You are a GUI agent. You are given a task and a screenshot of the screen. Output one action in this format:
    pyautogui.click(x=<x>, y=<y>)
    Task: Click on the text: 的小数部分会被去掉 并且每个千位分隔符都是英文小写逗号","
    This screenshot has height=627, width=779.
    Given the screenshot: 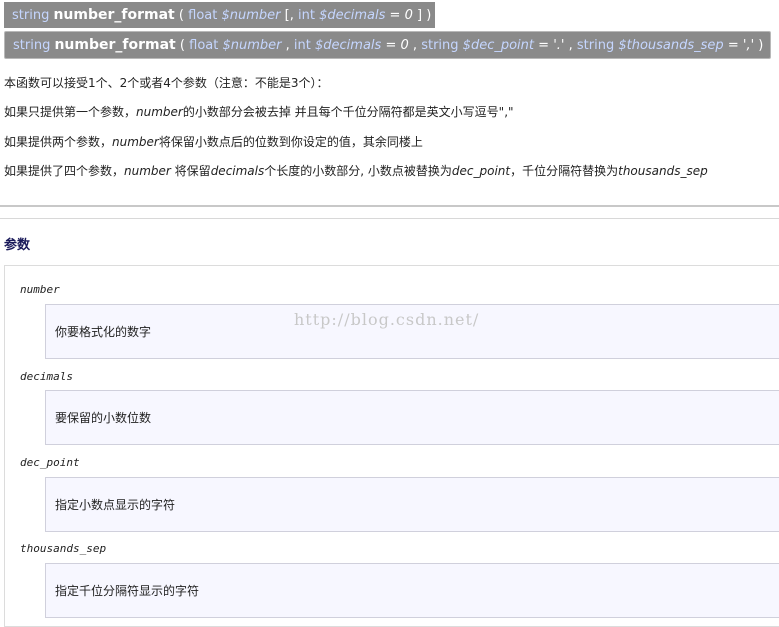 What is the action you would take?
    pyautogui.click(x=348, y=112)
    